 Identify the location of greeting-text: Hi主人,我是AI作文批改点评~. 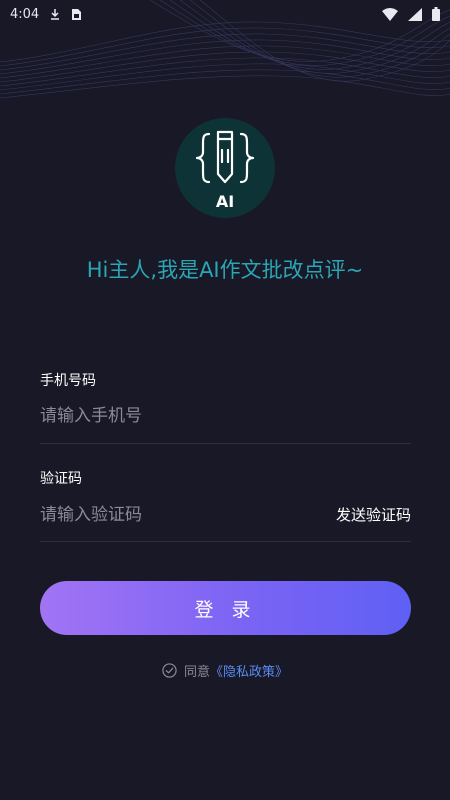
(225, 270).